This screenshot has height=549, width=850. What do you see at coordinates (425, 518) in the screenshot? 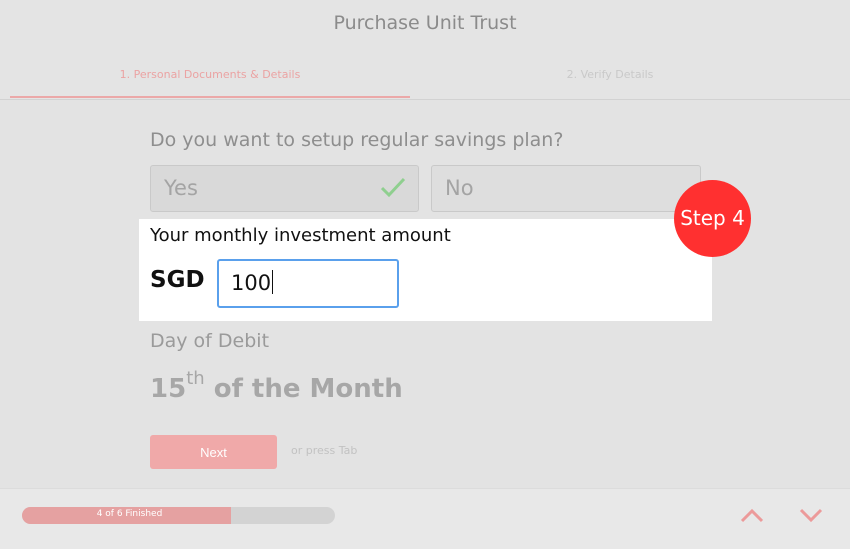
I see `footer: 4 of 6 Finished` at bounding box center [425, 518].